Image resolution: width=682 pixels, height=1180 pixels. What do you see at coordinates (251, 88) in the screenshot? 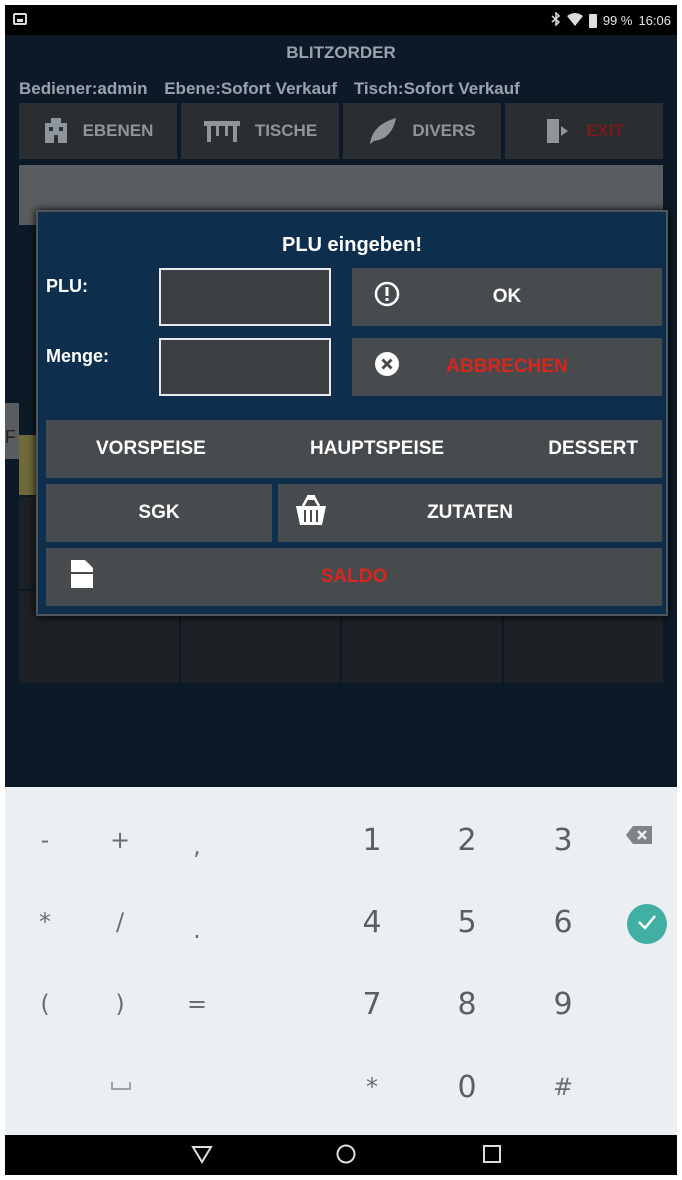
I see `level-label: Ebene:Sofort Verkauf` at bounding box center [251, 88].